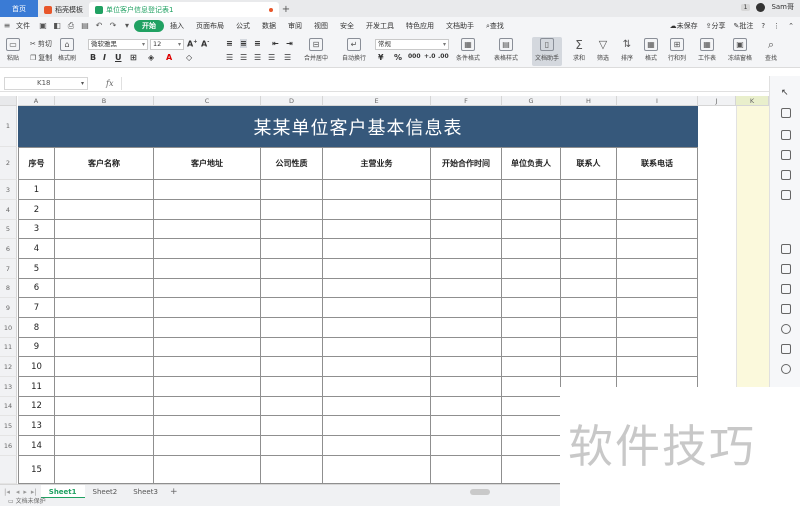  I want to click on serial-cell: 15, so click(36, 470).